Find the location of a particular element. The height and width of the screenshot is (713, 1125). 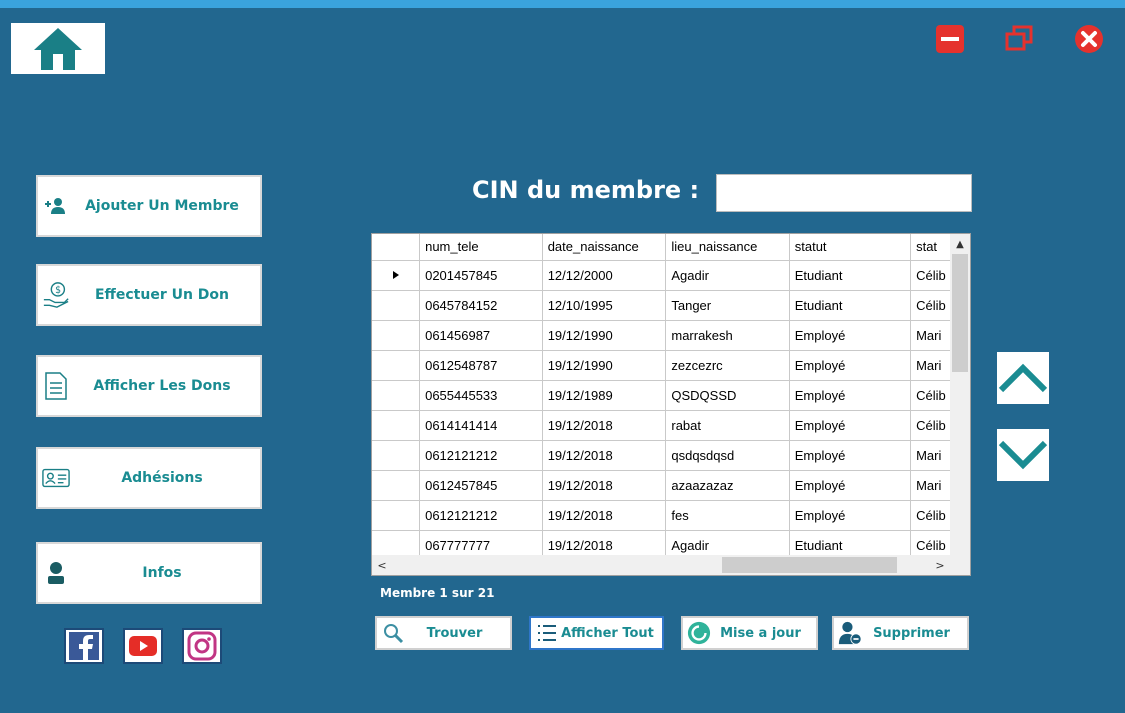

next-button is located at coordinates (1023, 455).